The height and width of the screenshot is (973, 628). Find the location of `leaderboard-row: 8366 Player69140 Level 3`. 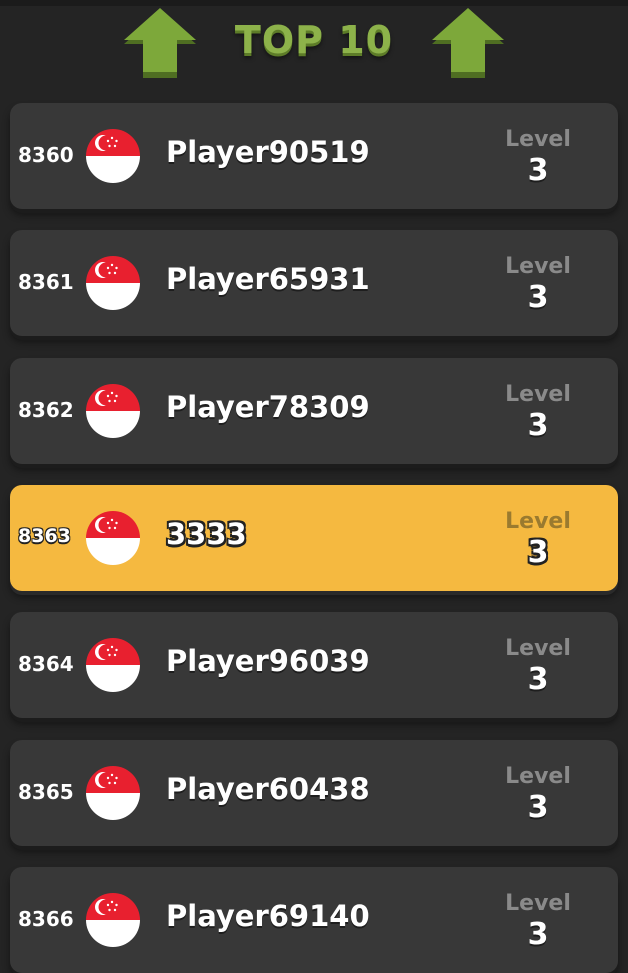

leaderboard-row: 8366 Player69140 Level 3 is located at coordinates (314, 920).